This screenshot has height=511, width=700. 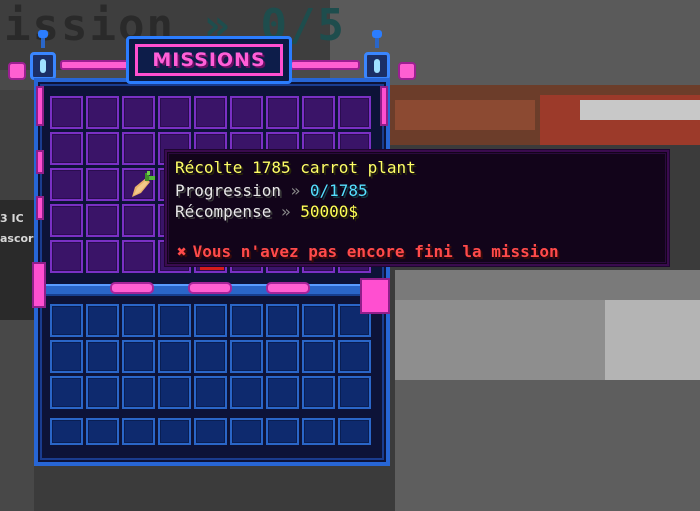 What do you see at coordinates (329, 211) in the screenshot?
I see `reward-value: 50000$` at bounding box center [329, 211].